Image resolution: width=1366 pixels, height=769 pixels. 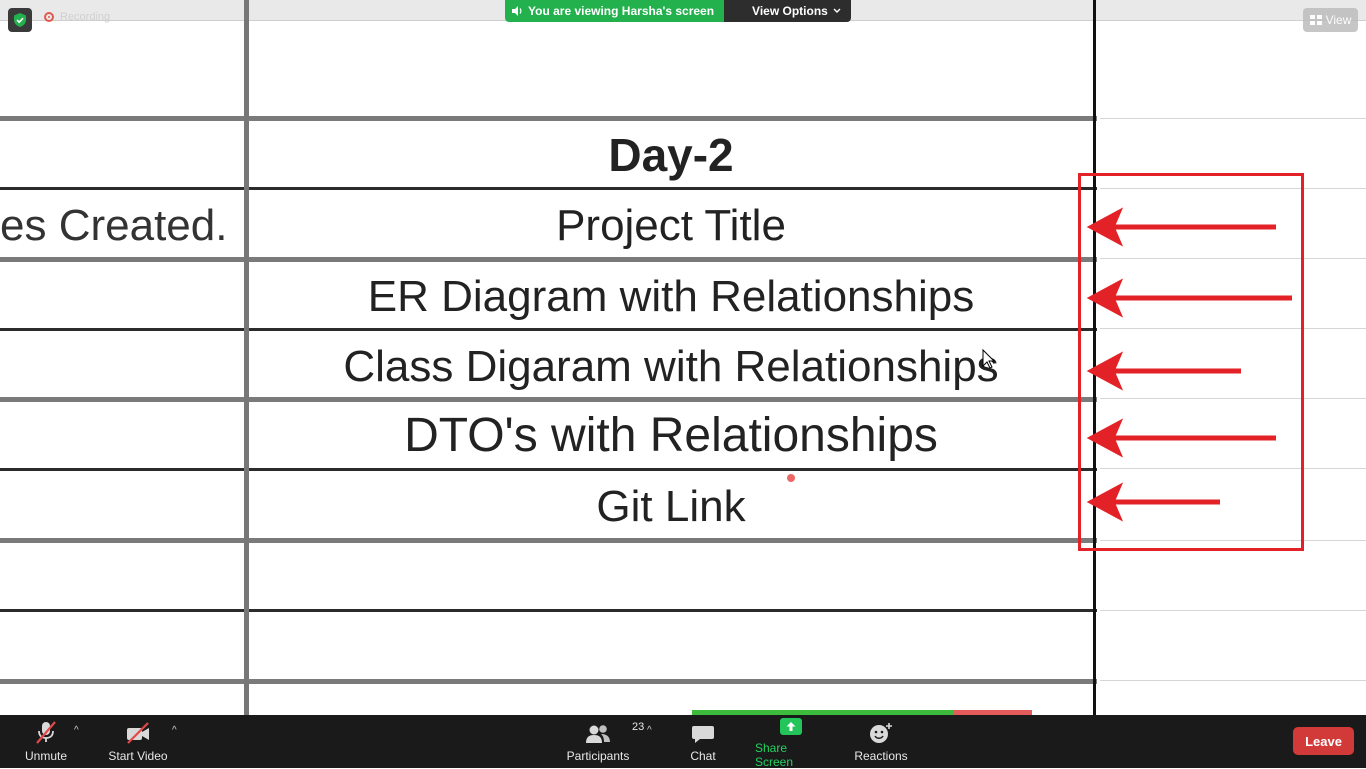 What do you see at coordinates (703, 756) in the screenshot?
I see `chat-label: Chat` at bounding box center [703, 756].